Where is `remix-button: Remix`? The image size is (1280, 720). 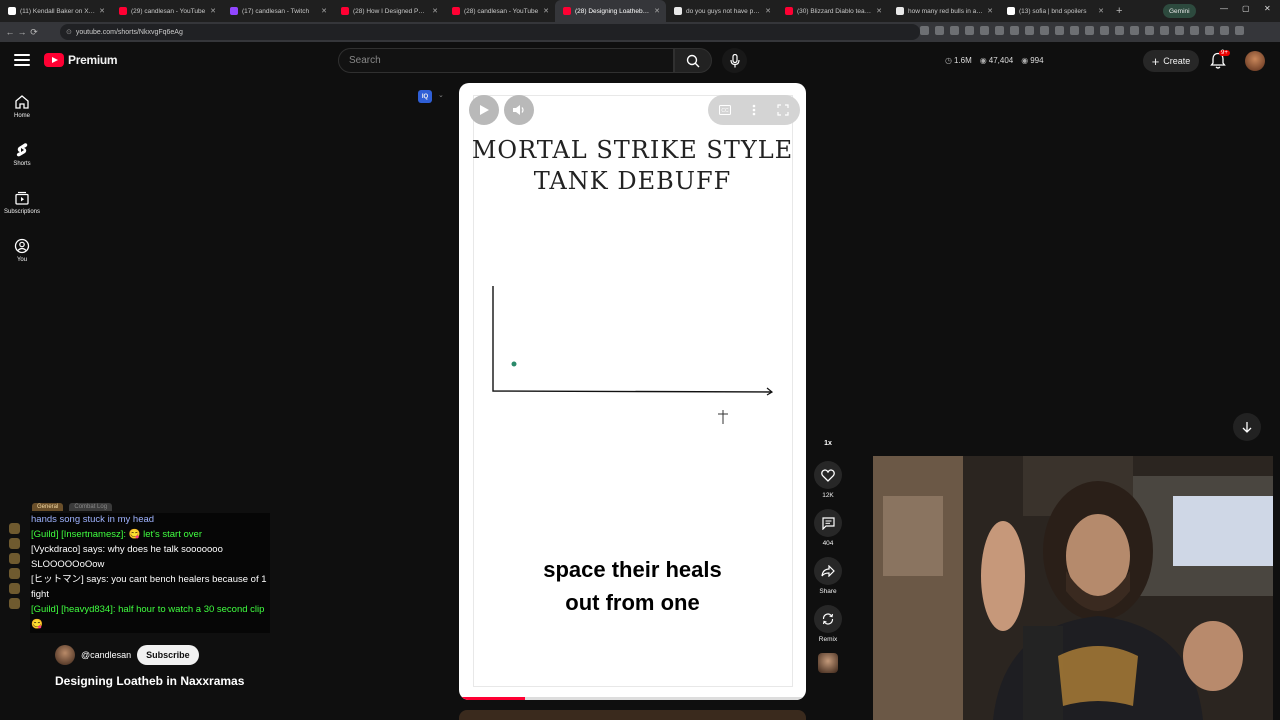 remix-button: Remix is located at coordinates (828, 624).